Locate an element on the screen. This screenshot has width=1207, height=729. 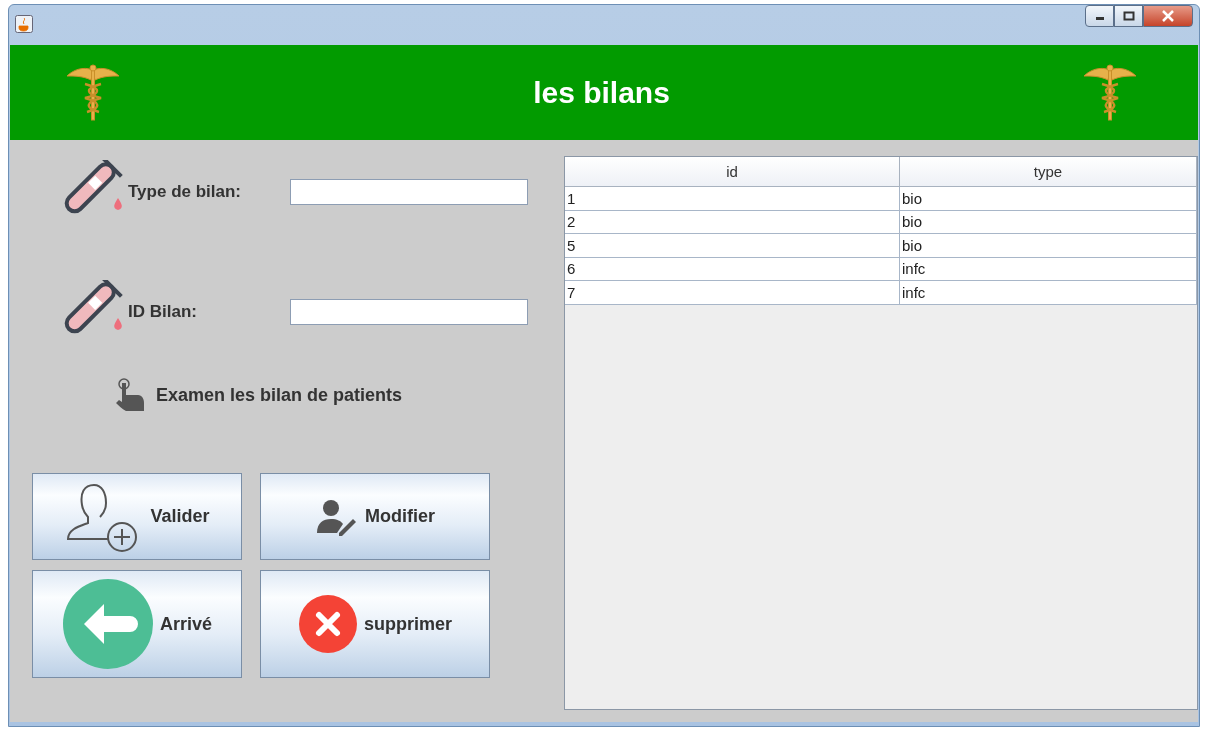
column-header: id is located at coordinates (732, 172).